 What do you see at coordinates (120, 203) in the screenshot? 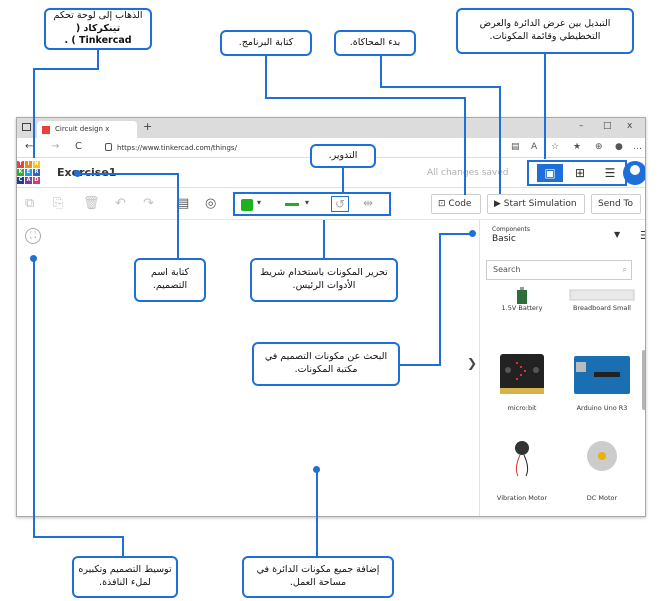
I see `undo-icon: ↶` at bounding box center [120, 203].